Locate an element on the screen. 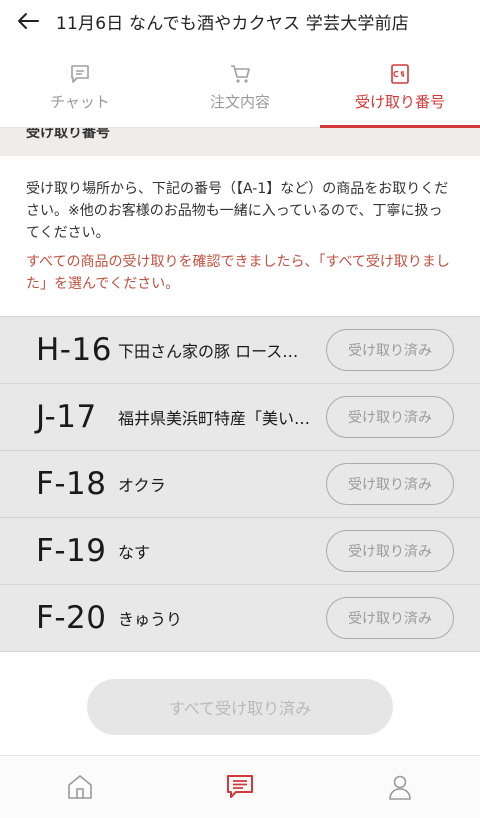 The height and width of the screenshot is (818, 480). section-title: 受け取り番号 is located at coordinates (68, 134).